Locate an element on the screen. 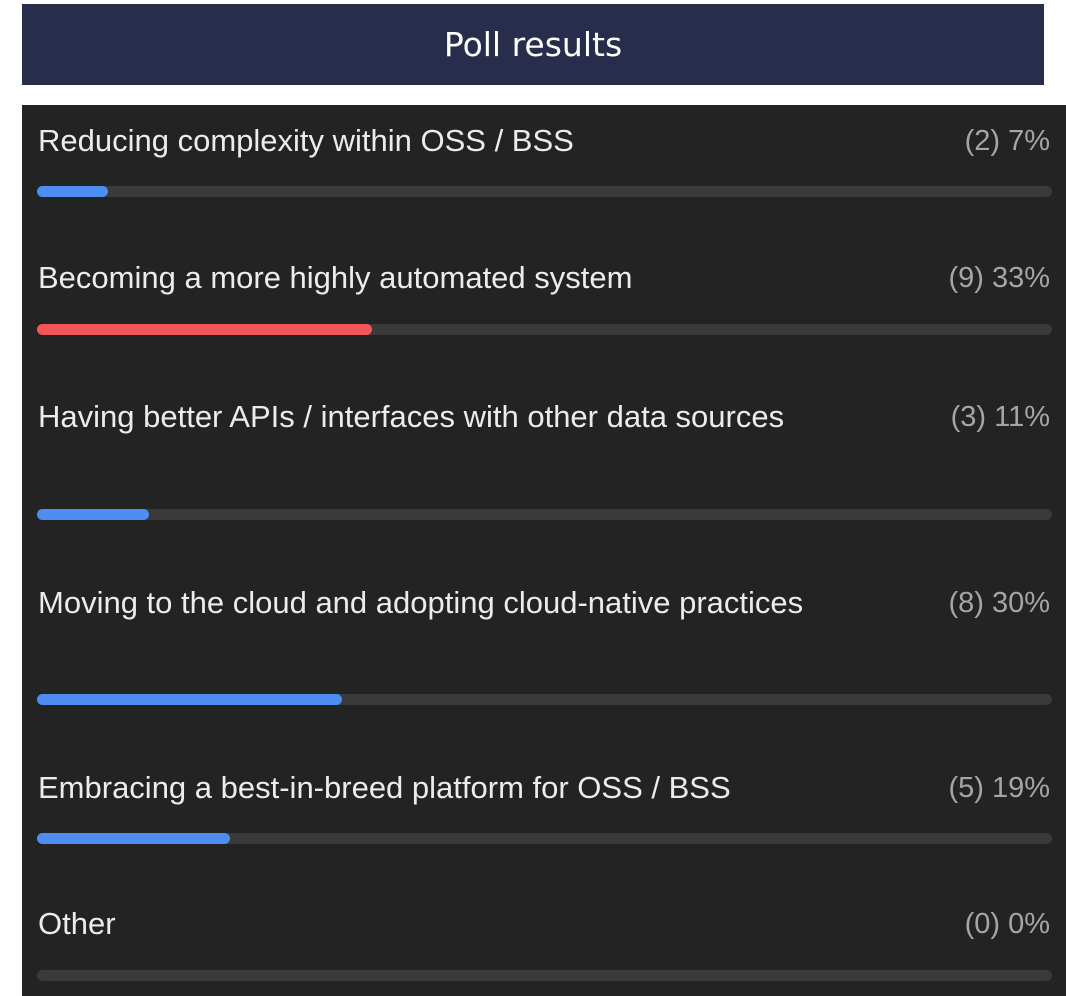 The height and width of the screenshot is (996, 1066). option-stat: (9) 33% is located at coordinates (999, 278).